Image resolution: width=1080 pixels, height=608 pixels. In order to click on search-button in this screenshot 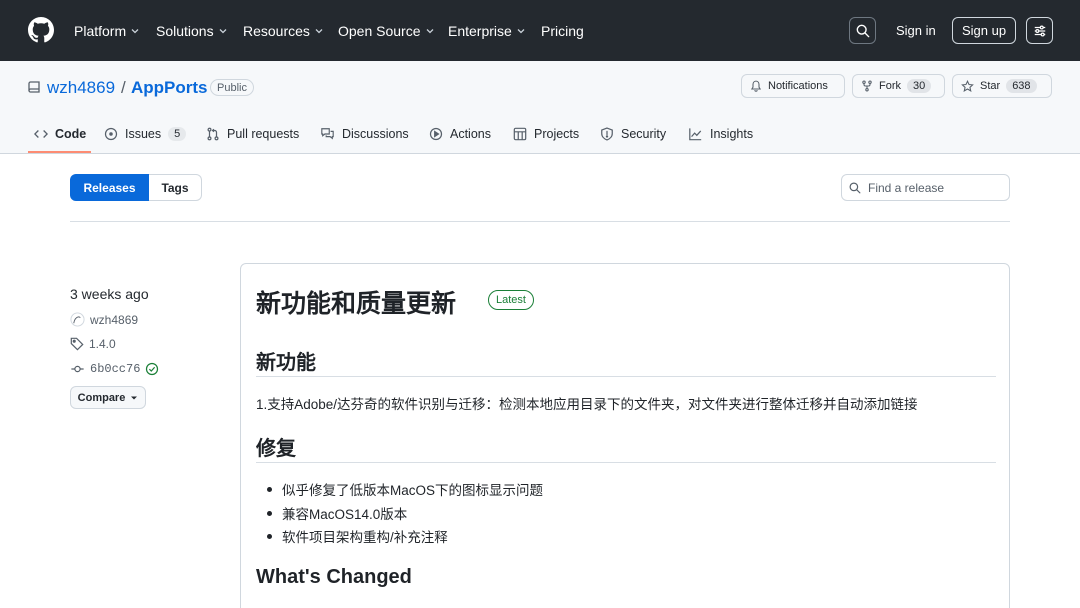, I will do `click(862, 30)`.